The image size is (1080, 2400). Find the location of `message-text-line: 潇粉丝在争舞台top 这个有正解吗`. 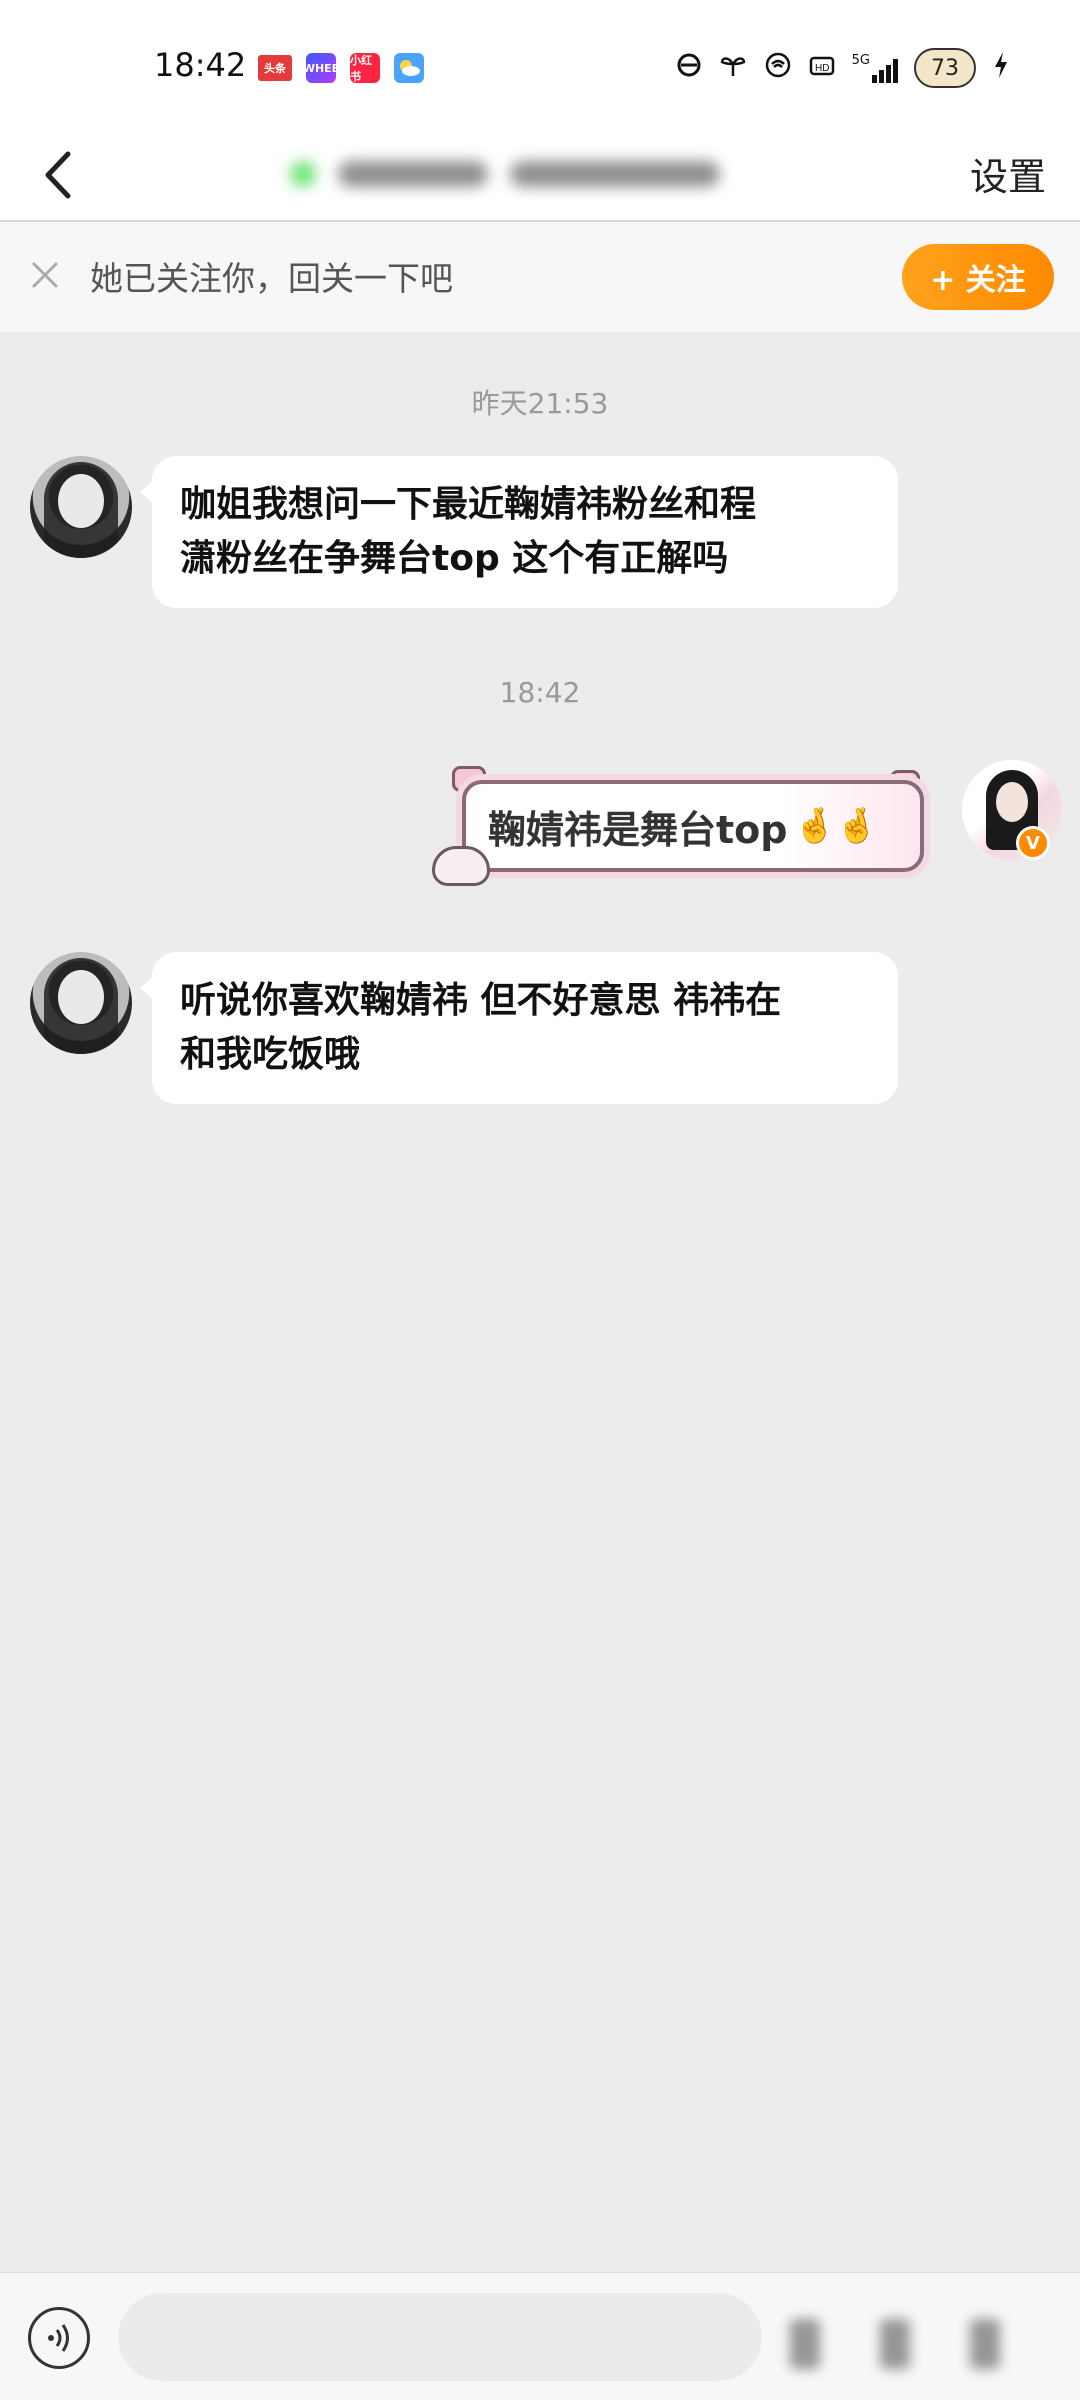

message-text-line: 潇粉丝在争舞台top 这个有正解吗 is located at coordinates (454, 558).